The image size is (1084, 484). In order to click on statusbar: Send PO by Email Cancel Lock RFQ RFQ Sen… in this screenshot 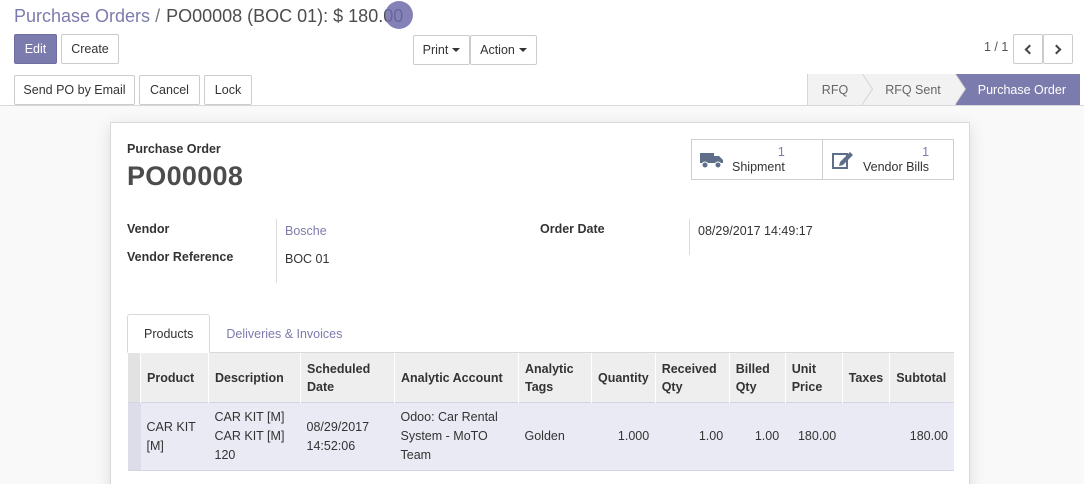, I will do `click(542, 90)`.